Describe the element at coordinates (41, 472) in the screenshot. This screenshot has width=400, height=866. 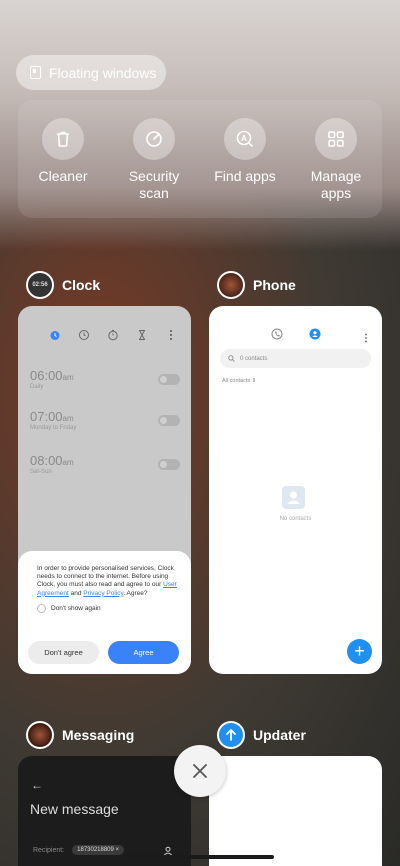
I see `alarm-repeat: Sat-Sun` at that location.